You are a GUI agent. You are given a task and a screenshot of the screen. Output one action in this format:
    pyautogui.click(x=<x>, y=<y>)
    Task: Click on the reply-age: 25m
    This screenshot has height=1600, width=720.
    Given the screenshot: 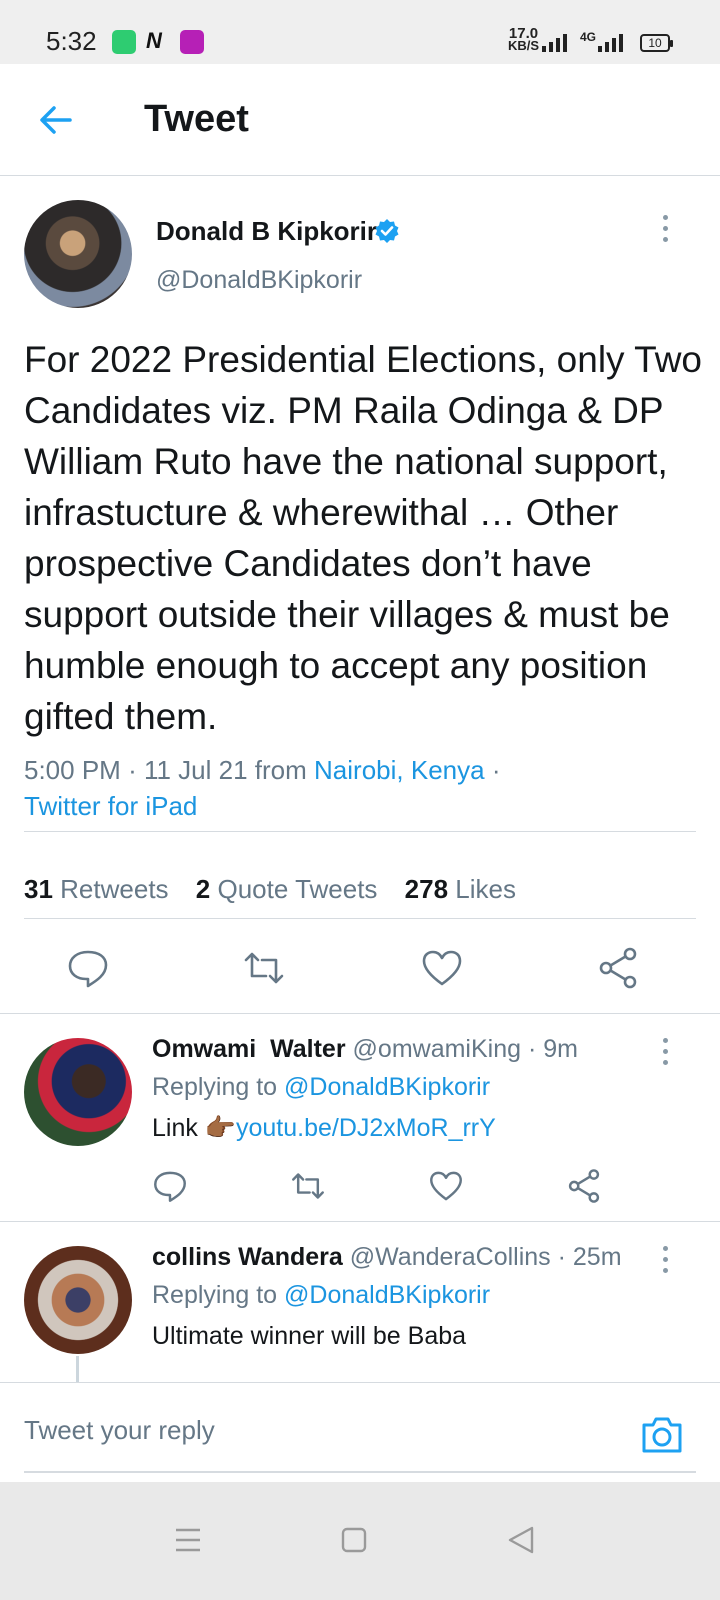 What is the action you would take?
    pyautogui.click(x=597, y=1257)
    